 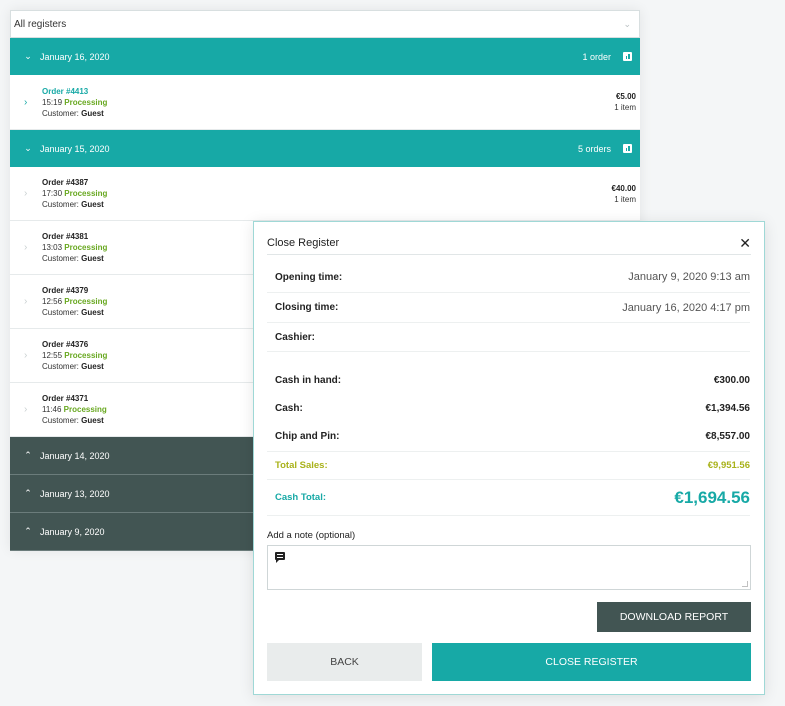 What do you see at coordinates (301, 497) in the screenshot?
I see `cash-total-label: Cash Total:` at bounding box center [301, 497].